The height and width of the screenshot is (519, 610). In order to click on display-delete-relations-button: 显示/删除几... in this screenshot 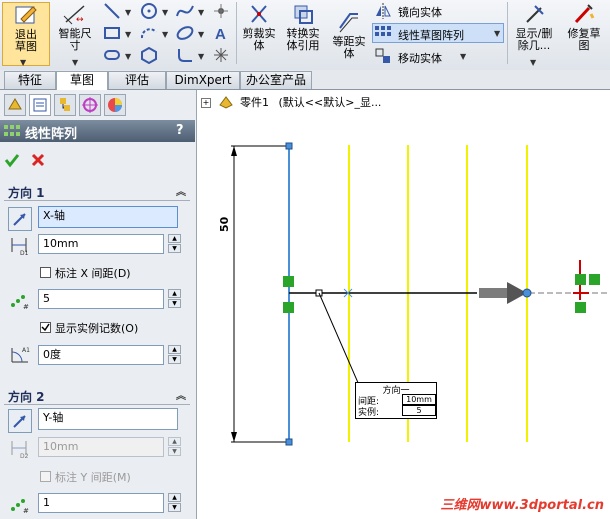, I will do `click(534, 27)`.